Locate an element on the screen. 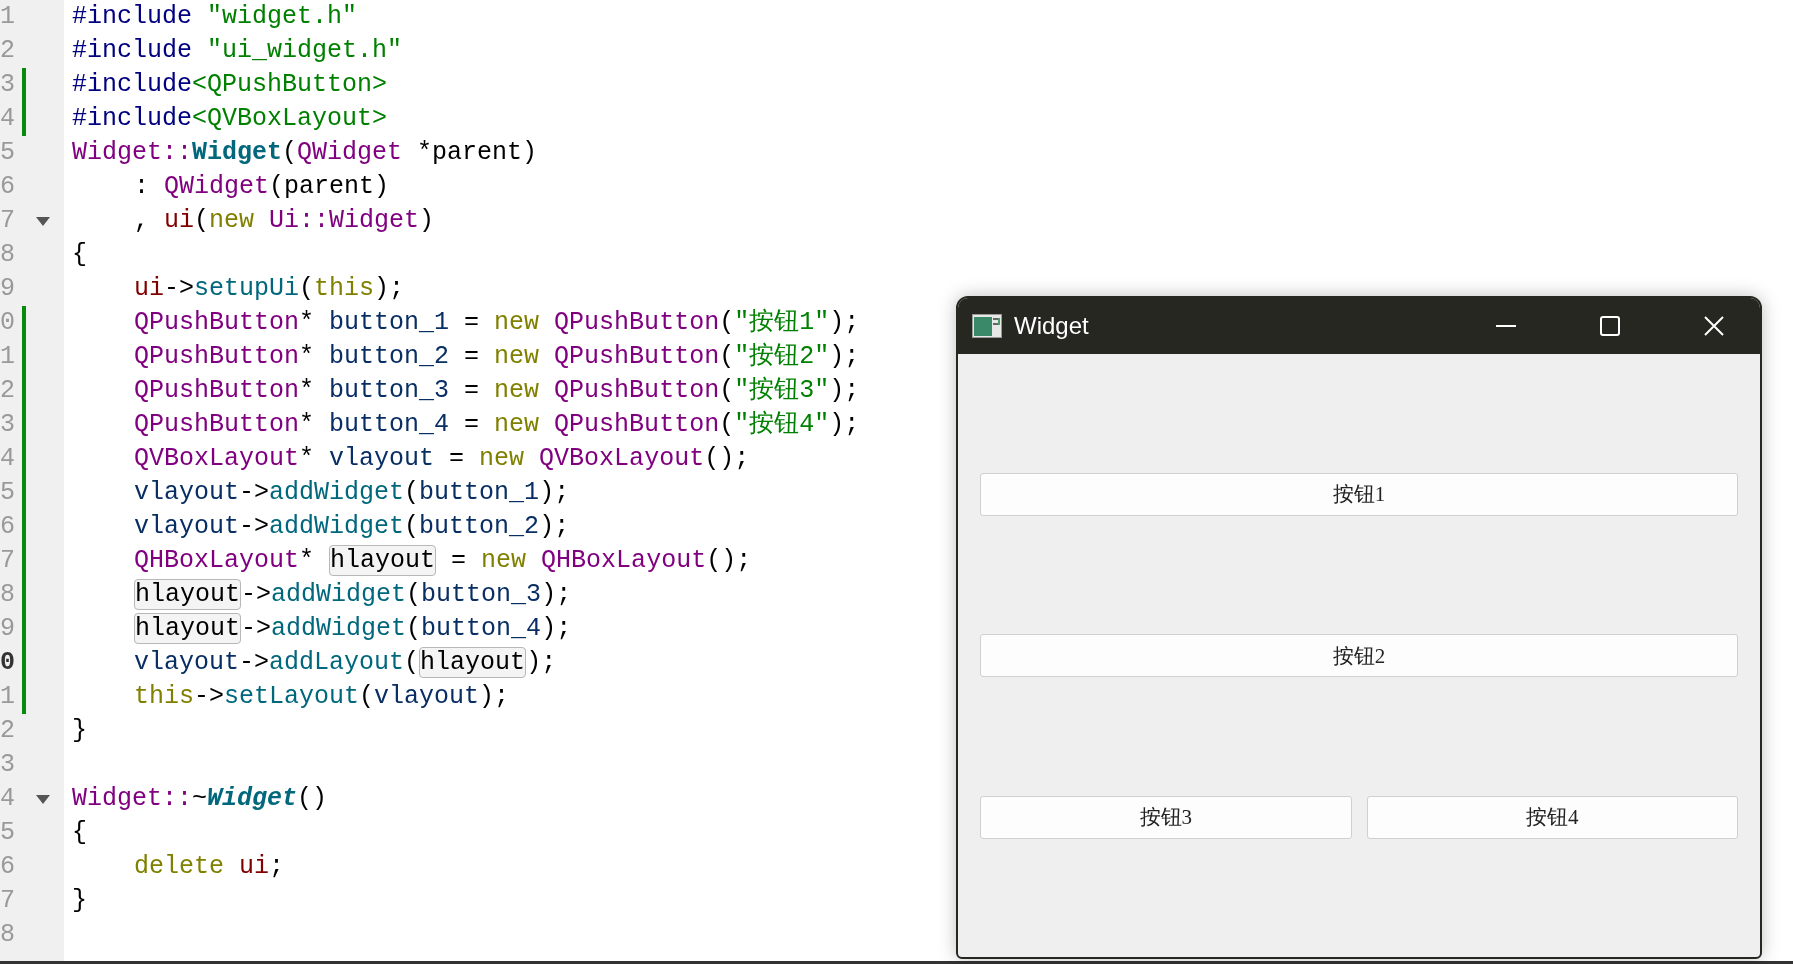 Image resolution: width=1793 pixels, height=964 pixels. maximize-icon is located at coordinates (1610, 326).